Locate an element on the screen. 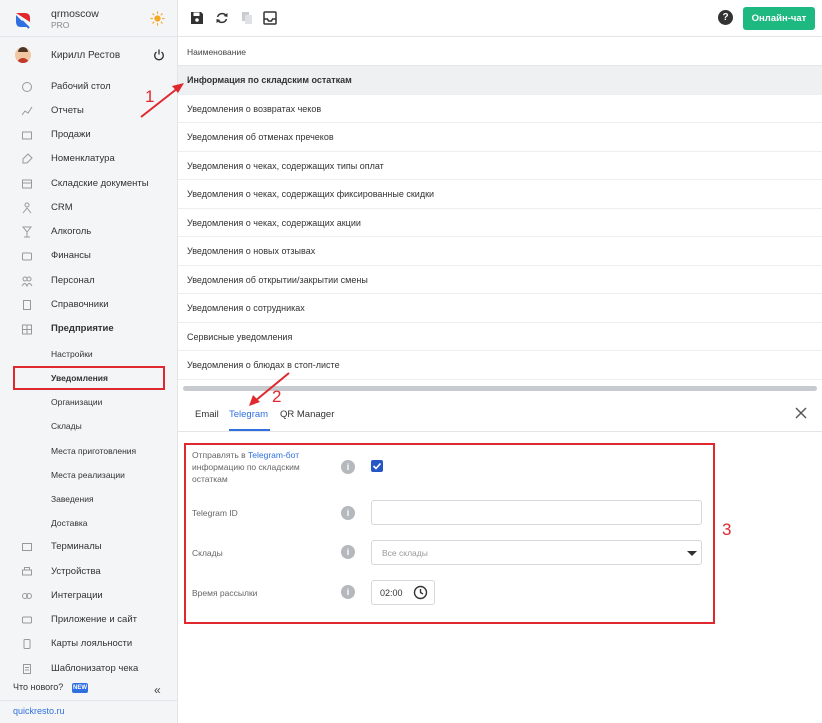  copy-icon is located at coordinates (247, 18).